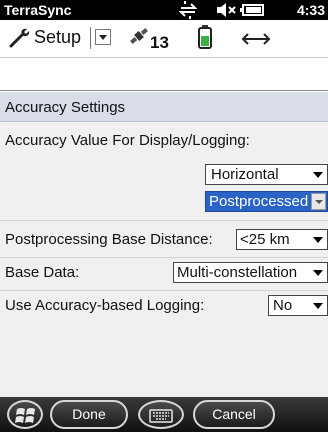  I want to click on accuracy-logging-label: Use Accuracy-based Logging:, so click(105, 305).